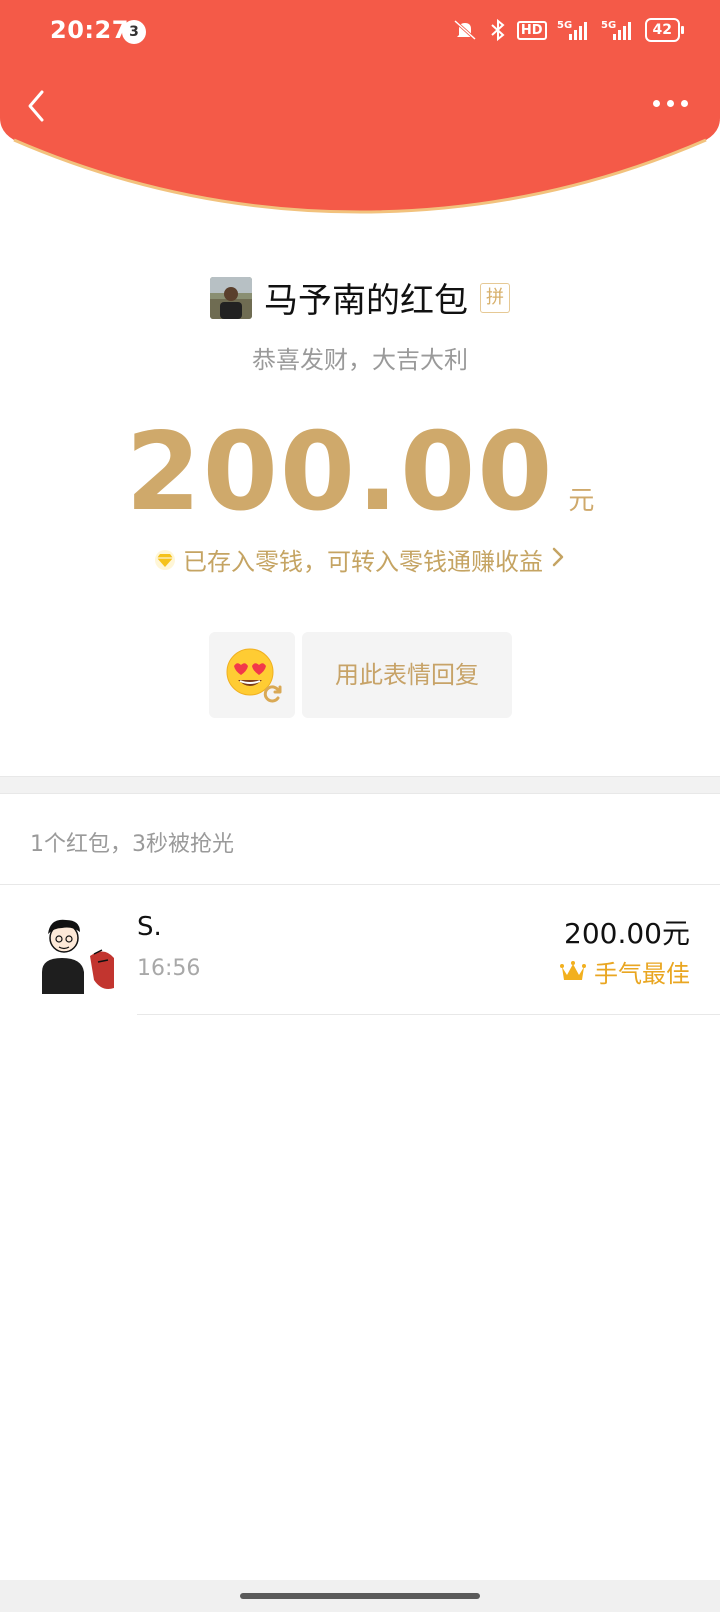 The height and width of the screenshot is (1612, 720). What do you see at coordinates (132, 844) in the screenshot?
I see `envelope-summary: 1个红包，3秒被抢光` at bounding box center [132, 844].